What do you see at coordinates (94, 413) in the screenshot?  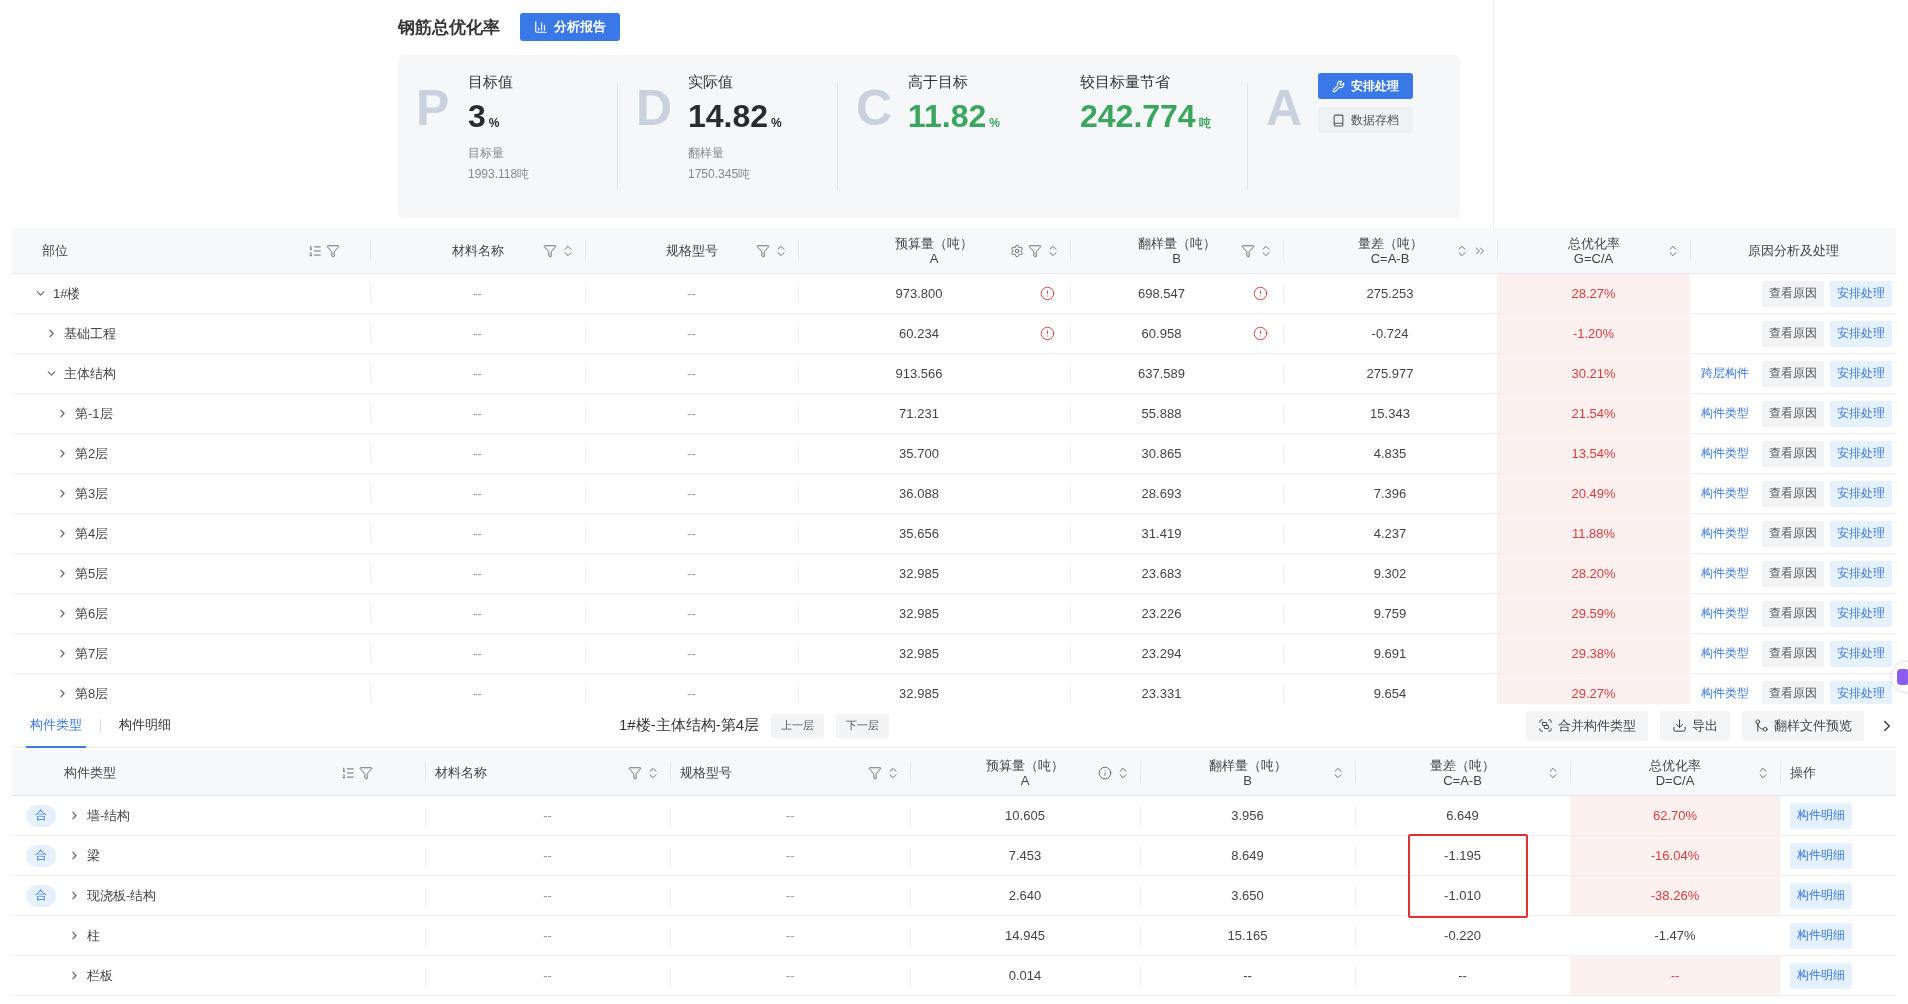 I see `tree-item-label: 第-1层` at bounding box center [94, 413].